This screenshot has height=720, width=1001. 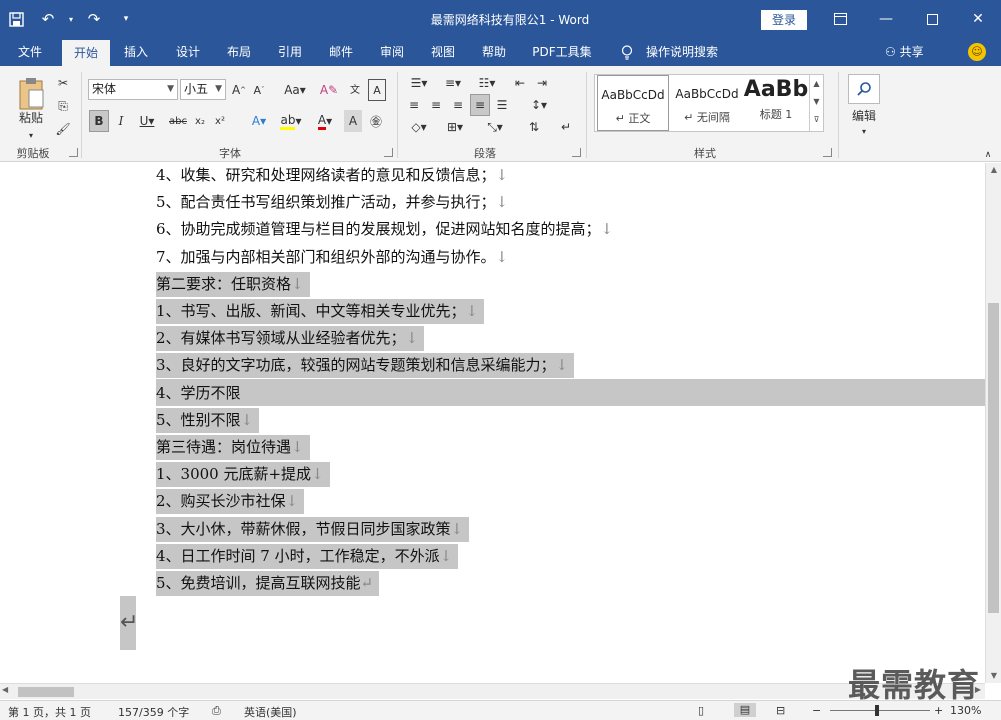 What do you see at coordinates (46, 692) in the screenshot?
I see `horizontal-scroll-thumb` at bounding box center [46, 692].